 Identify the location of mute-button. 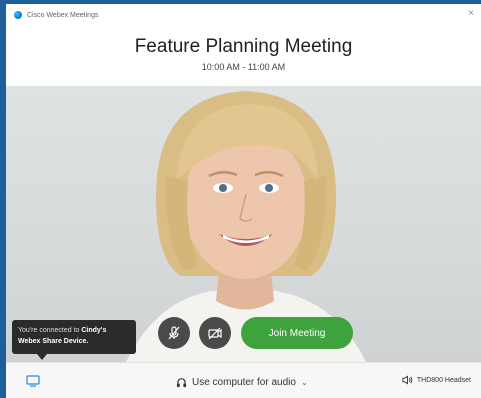
(174, 333).